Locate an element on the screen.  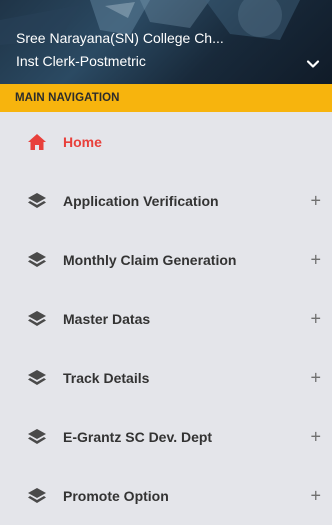
nav-item-label: Home is located at coordinates (82, 141).